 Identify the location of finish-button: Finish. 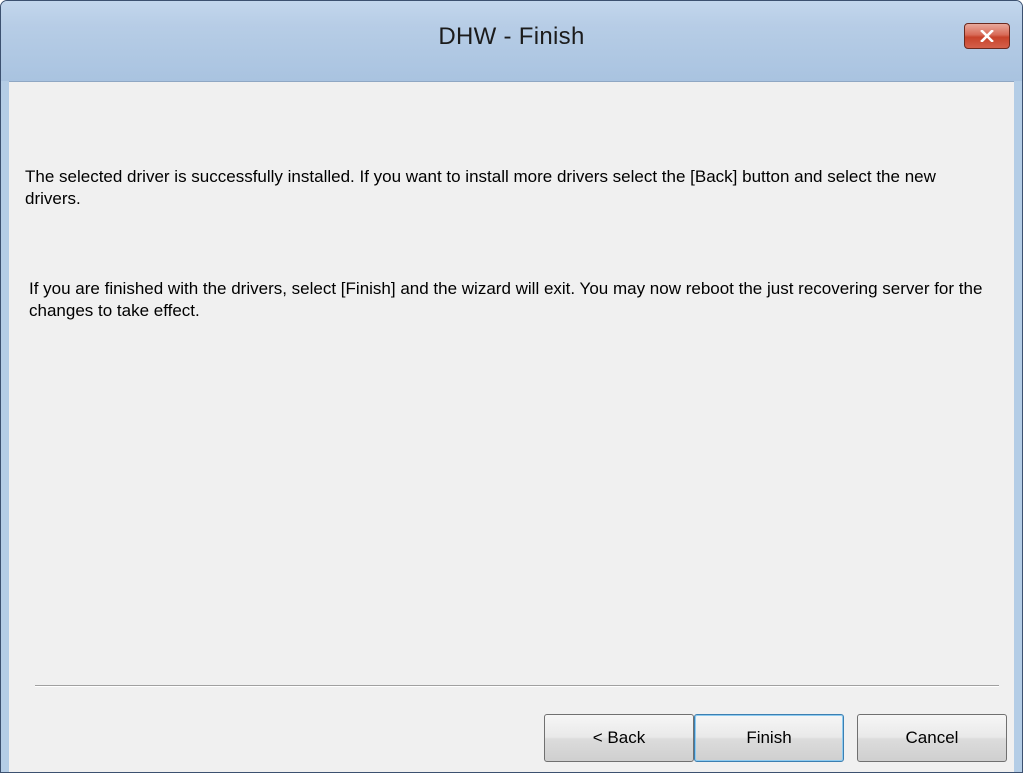
(769, 738).